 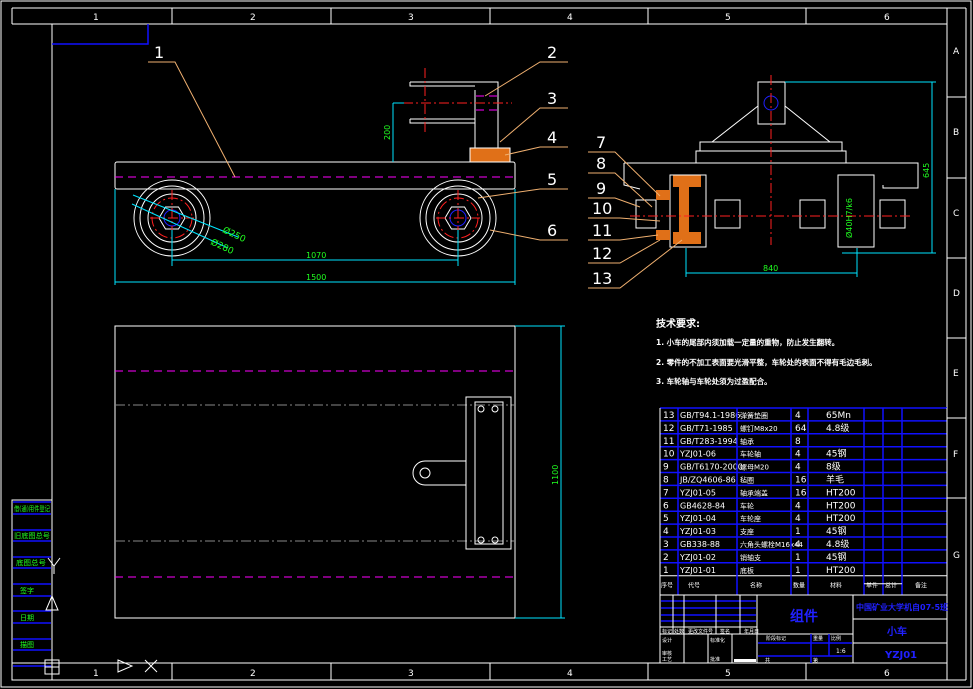 What do you see at coordinates (387, 132) in the screenshot?
I see `dim-bracket-height: 200` at bounding box center [387, 132].